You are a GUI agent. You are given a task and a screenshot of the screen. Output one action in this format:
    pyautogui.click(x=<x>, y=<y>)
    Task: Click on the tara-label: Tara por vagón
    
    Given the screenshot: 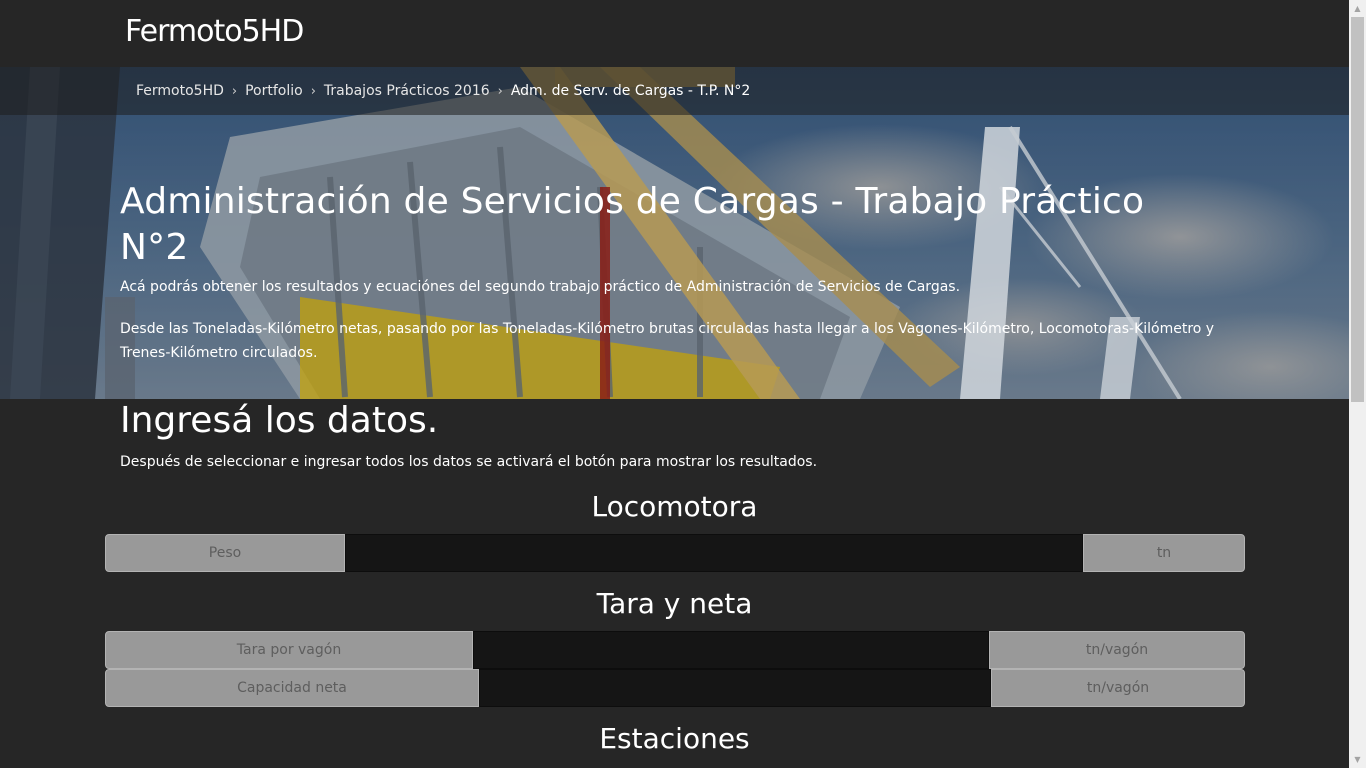 What is the action you would take?
    pyautogui.click(x=289, y=650)
    